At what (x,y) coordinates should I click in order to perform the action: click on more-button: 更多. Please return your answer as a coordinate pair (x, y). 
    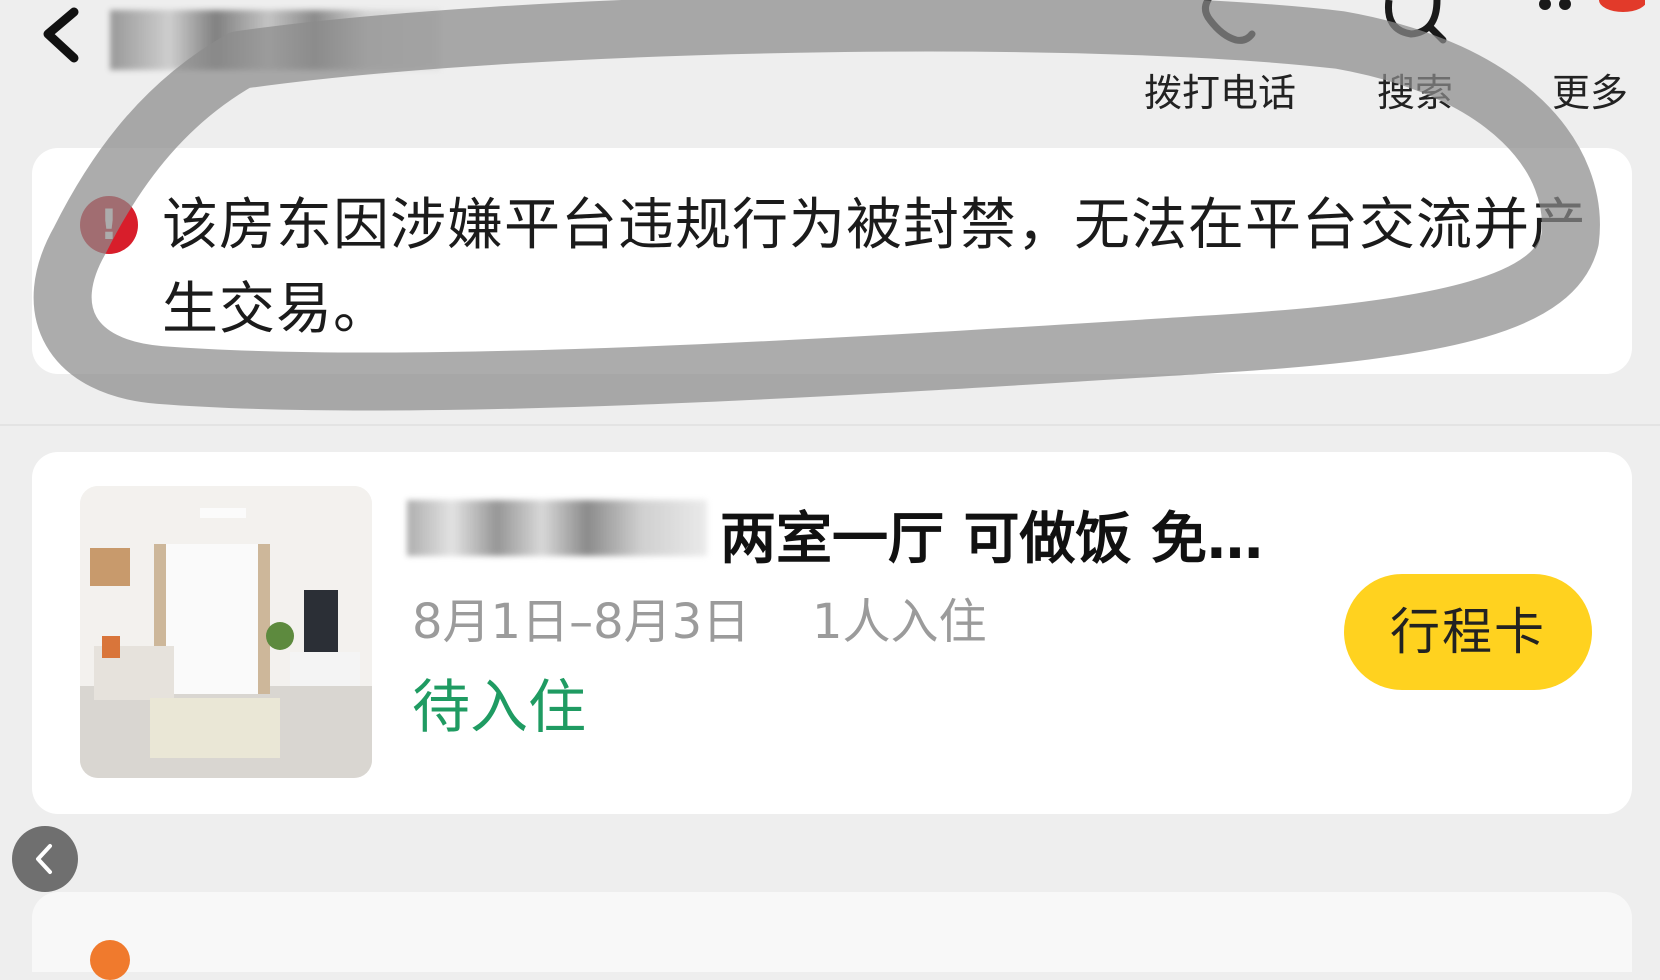
    Looking at the image, I should click on (1591, 60).